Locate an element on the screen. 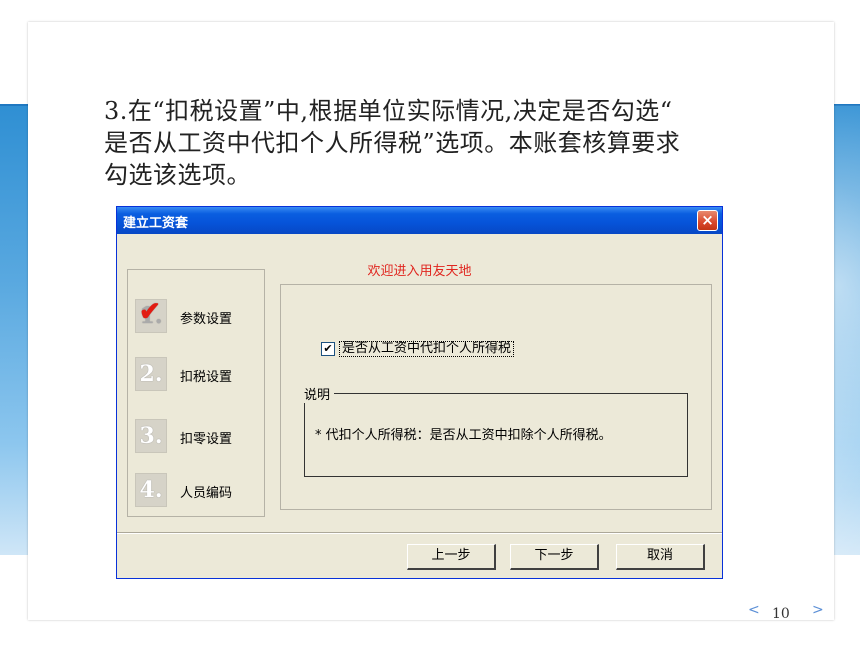  description-text: * 代扣个人所得税：是否从工资中扣除个人所得税。 is located at coordinates (463, 435).